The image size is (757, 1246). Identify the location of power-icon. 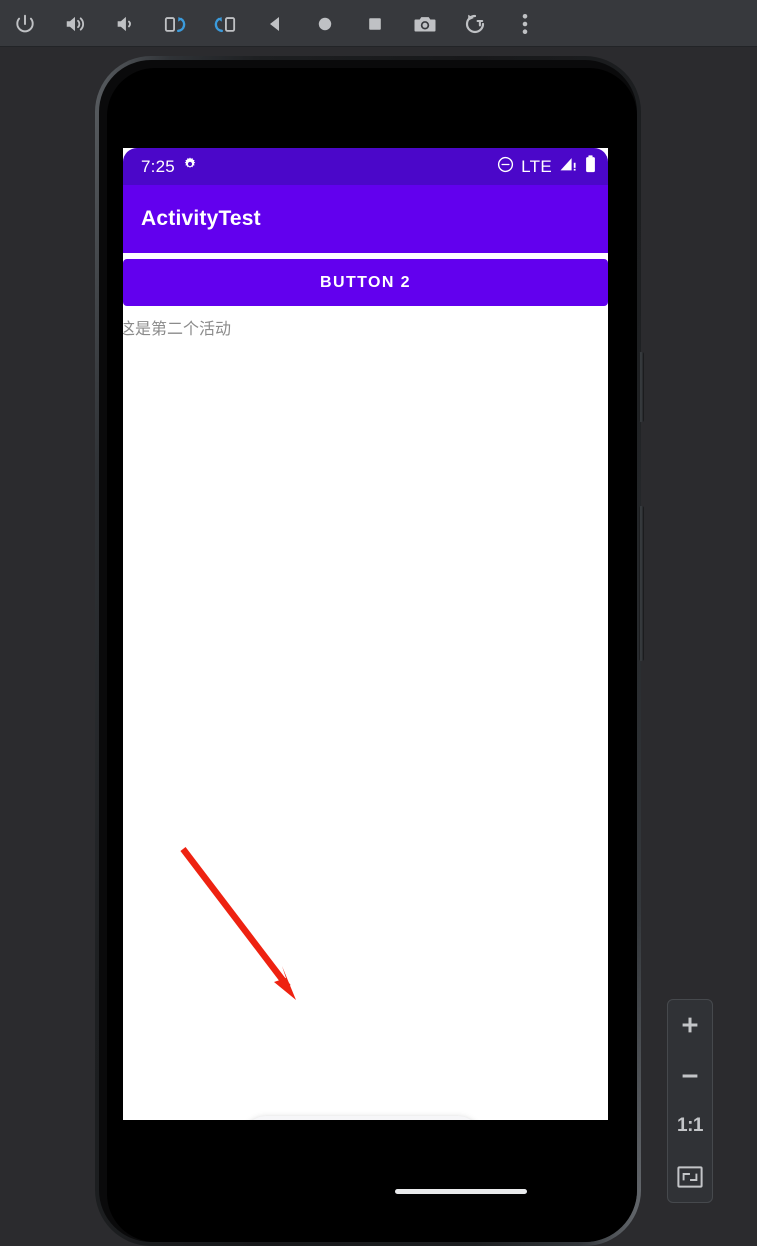
(25, 23).